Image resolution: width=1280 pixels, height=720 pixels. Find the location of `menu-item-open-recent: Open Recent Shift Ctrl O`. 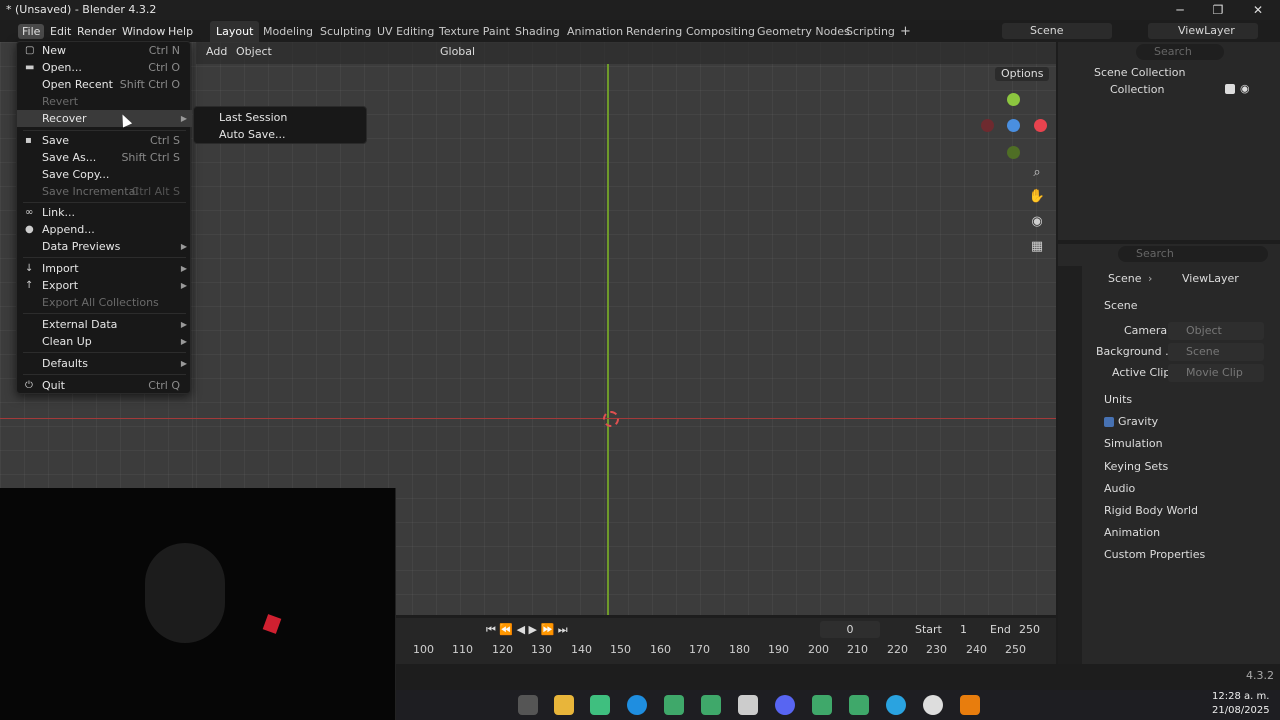

menu-item-open-recent: Open Recent Shift Ctrl O is located at coordinates (104, 84).